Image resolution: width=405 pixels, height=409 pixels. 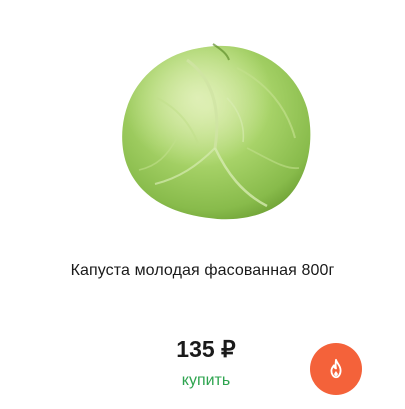 I want to click on flame-icon, so click(x=336, y=368).